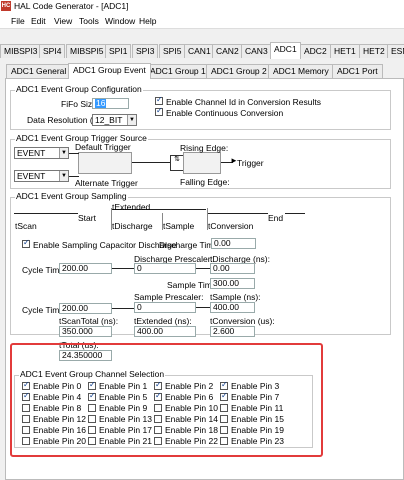 This screenshot has width=404, height=480. What do you see at coordinates (145, 51) in the screenshot?
I see `tab-spi3: SPI3` at bounding box center [145, 51].